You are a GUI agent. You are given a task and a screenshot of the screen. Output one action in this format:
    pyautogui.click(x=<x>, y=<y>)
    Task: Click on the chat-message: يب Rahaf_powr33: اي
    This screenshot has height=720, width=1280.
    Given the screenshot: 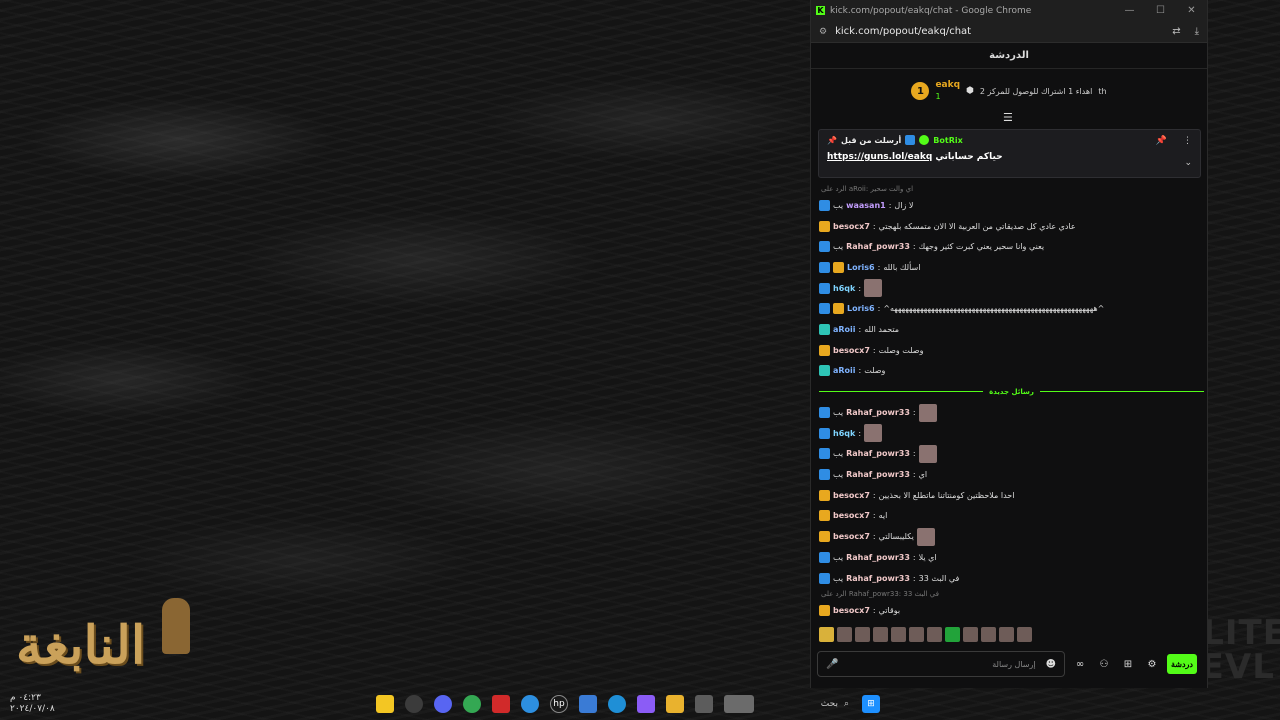 What is the action you would take?
    pyautogui.click(x=1011, y=474)
    